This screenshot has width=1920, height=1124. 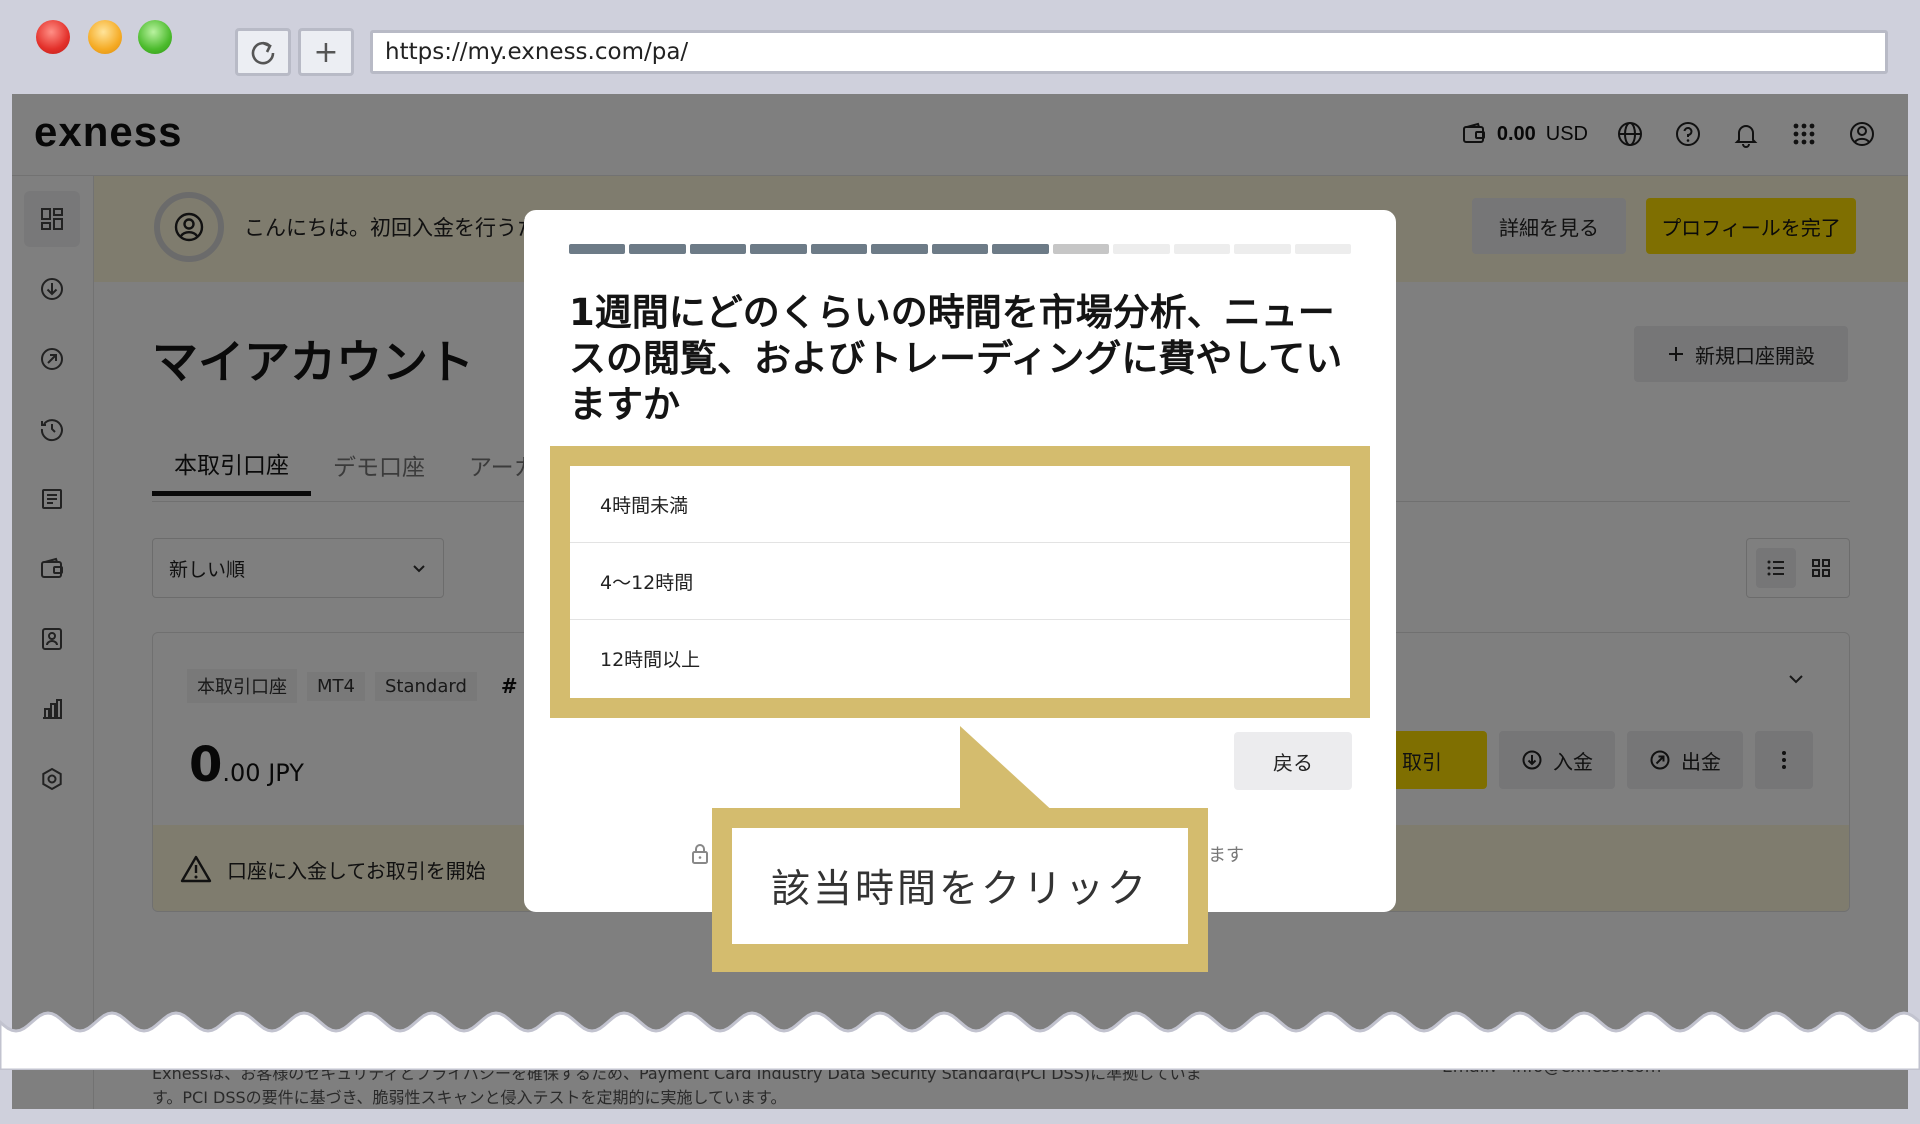 I want to click on progress-bar, so click(x=960, y=249).